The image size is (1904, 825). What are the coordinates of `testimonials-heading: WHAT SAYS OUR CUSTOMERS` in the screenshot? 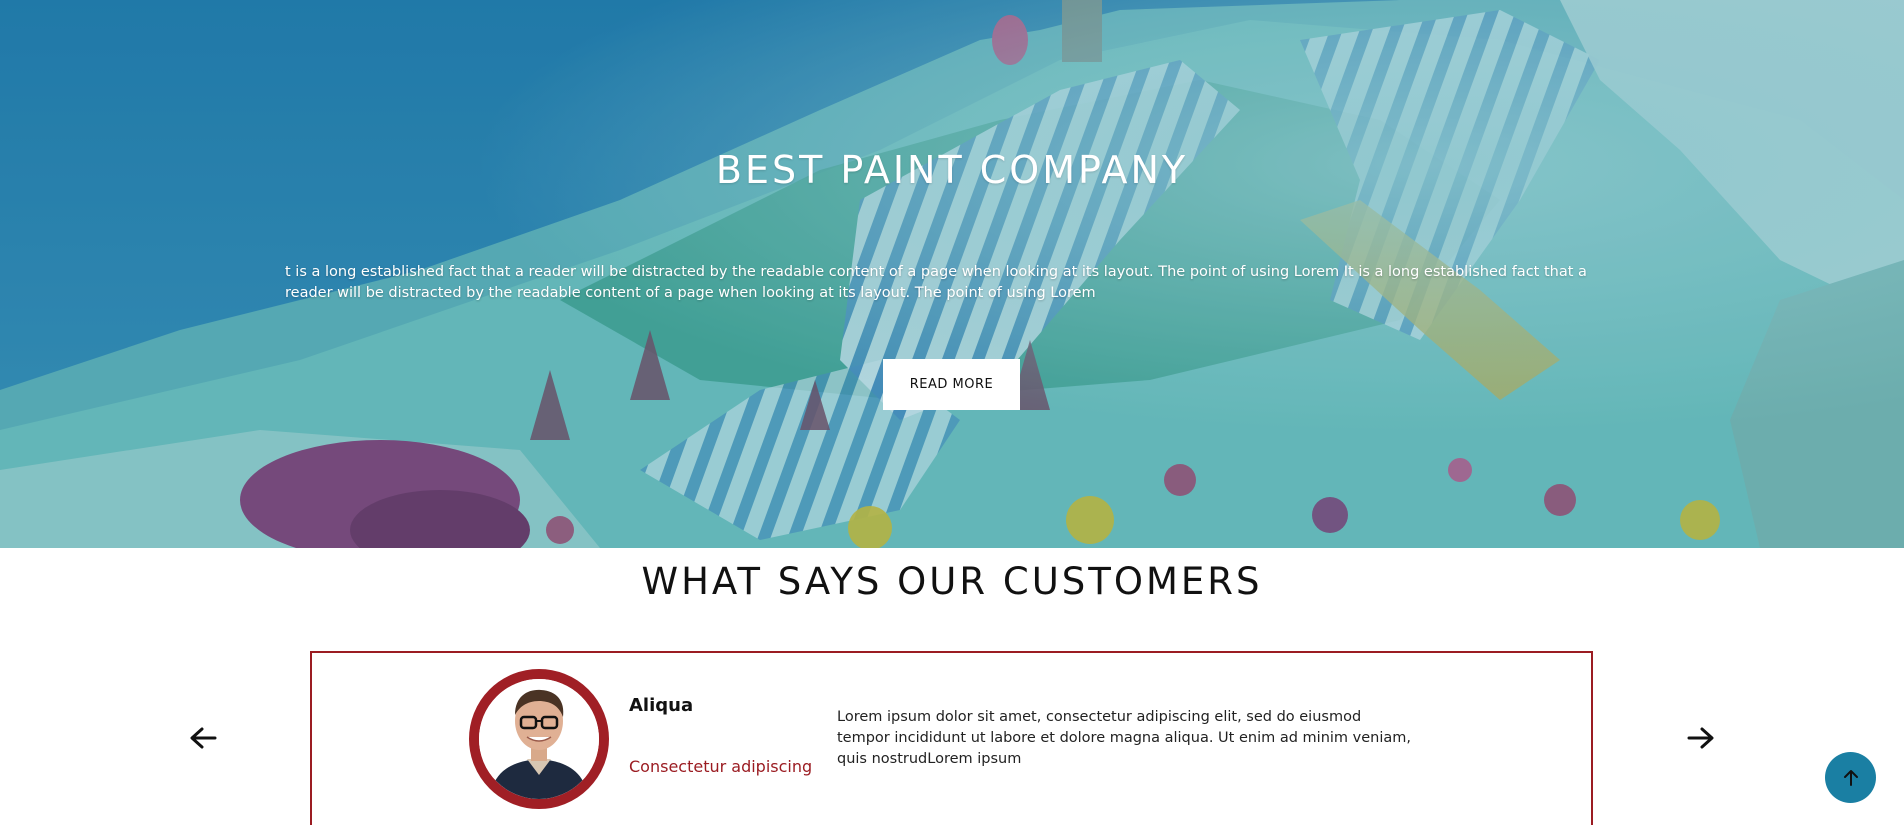 It's located at (952, 581).